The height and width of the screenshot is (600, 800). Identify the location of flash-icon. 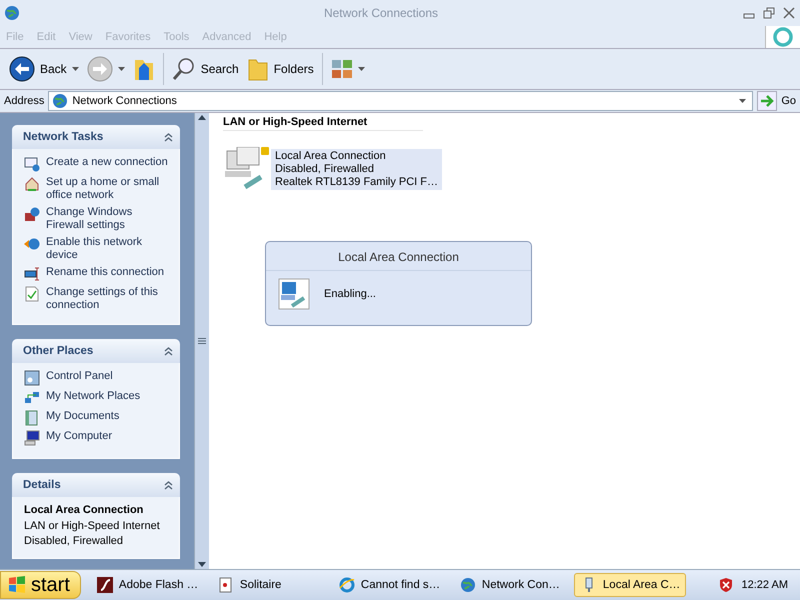
(104, 585).